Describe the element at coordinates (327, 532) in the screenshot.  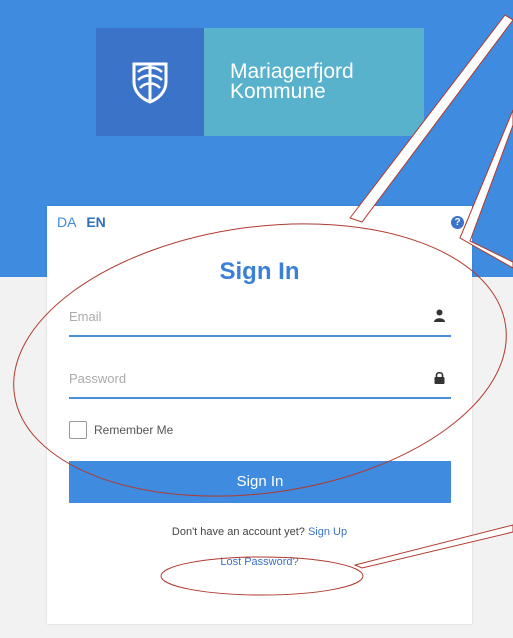
I see `sign-up-link: Sign Up` at that location.